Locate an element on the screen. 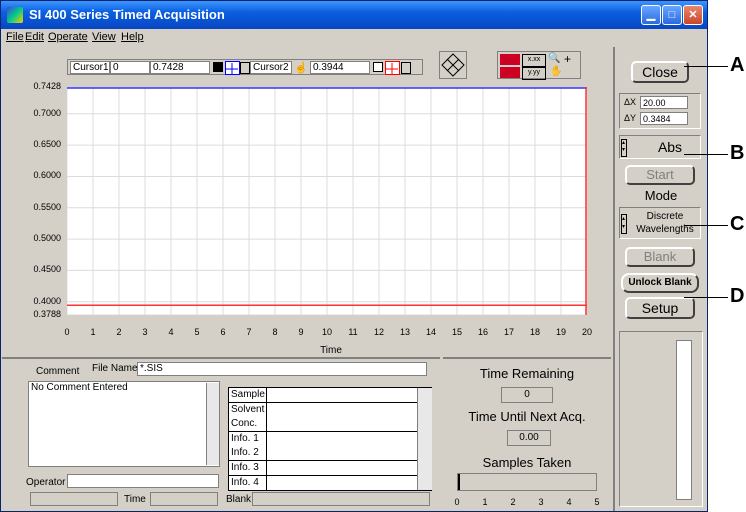 The height and width of the screenshot is (512, 746). cursor-move-icon is located at coordinates (453, 65).